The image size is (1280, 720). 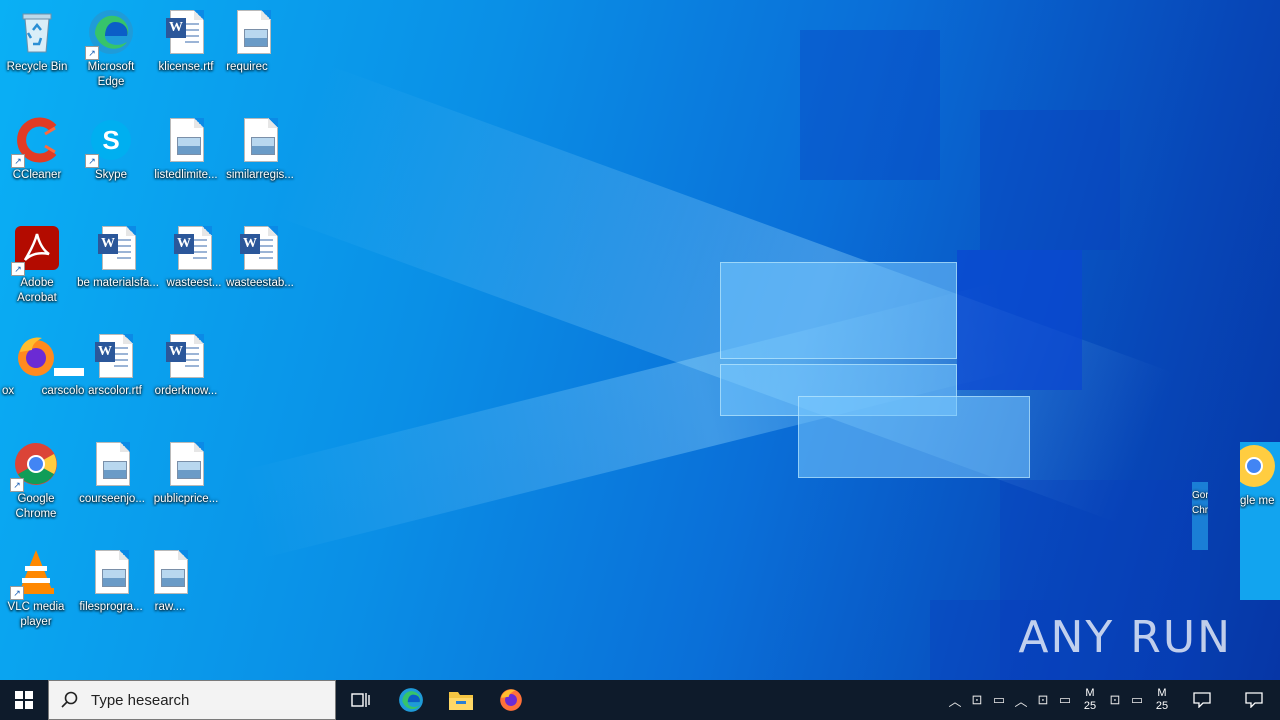 I want to click on system-tray: ︿ ⊡ ▭ ︿ ⊡ ▭ M 25 ⊡ ▭ M 25, so click(x=1112, y=700).